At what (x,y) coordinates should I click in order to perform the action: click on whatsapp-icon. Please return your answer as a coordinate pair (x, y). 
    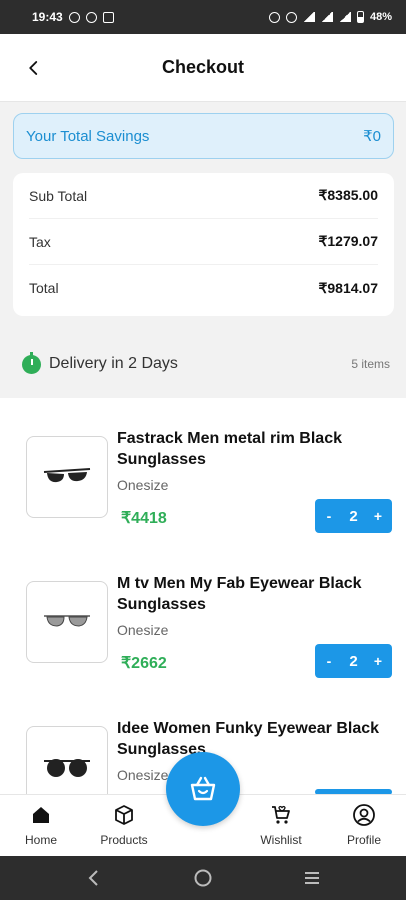
    Looking at the image, I should click on (74, 17).